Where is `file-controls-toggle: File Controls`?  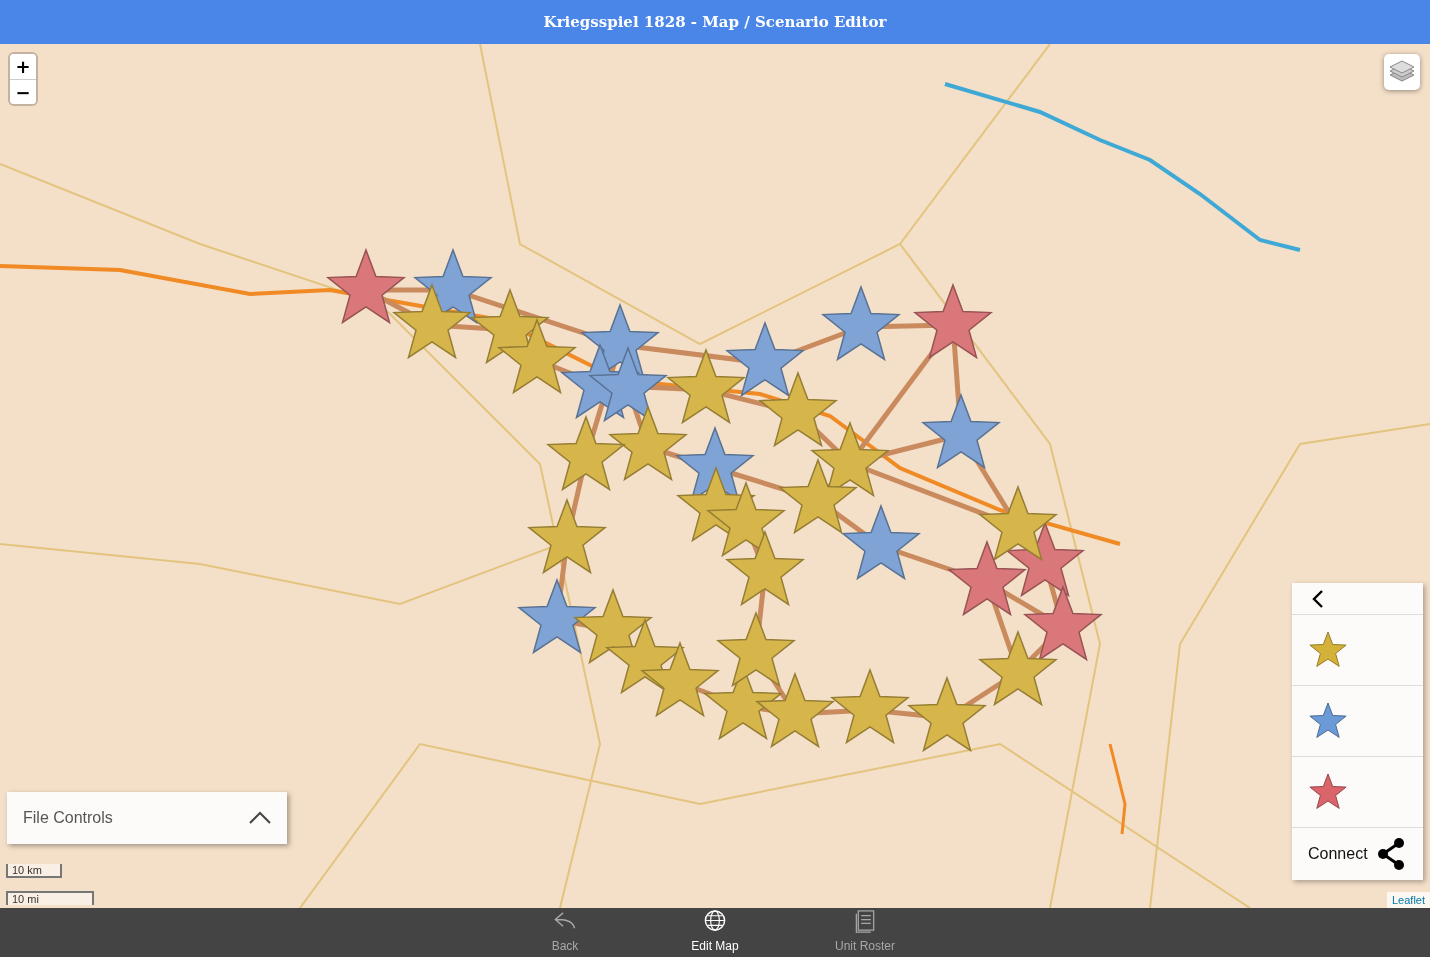
file-controls-toggle: File Controls is located at coordinates (147, 818).